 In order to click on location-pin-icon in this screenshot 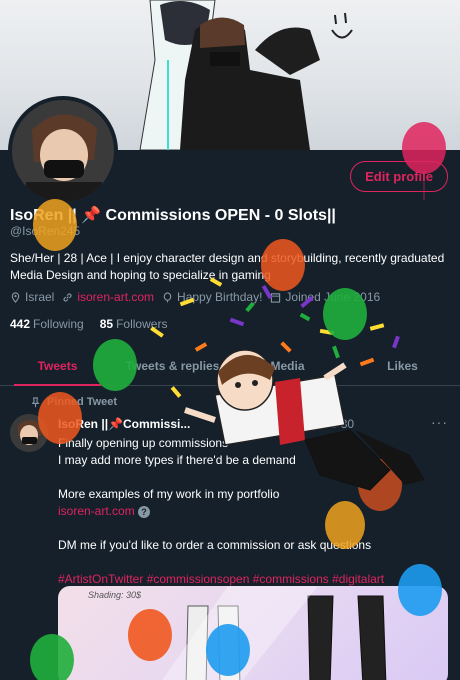, I will do `click(15, 297)`.